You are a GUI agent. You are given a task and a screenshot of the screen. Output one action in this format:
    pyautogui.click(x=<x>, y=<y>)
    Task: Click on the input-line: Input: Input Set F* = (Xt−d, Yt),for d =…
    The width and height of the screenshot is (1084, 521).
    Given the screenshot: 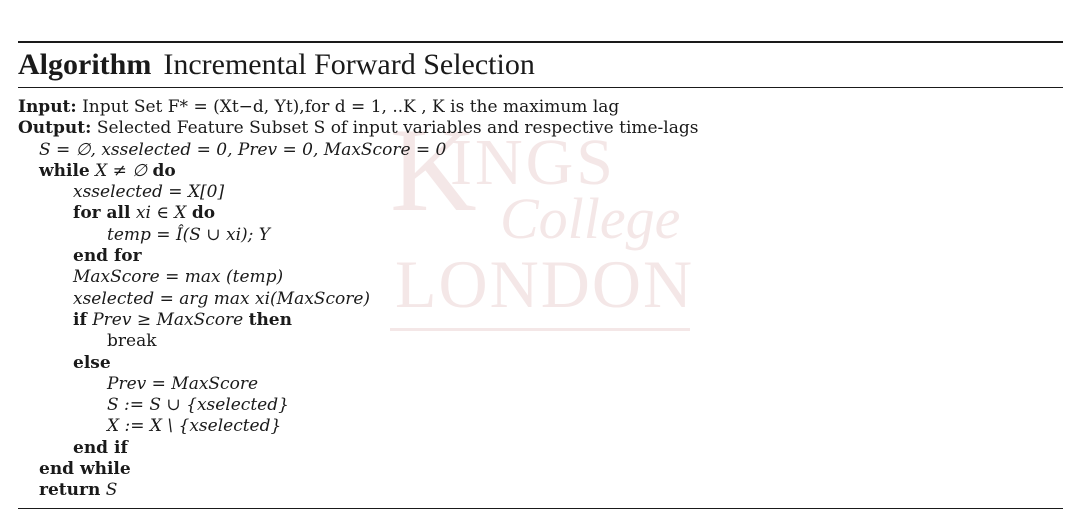 What is the action you would take?
    pyautogui.click(x=540, y=107)
    